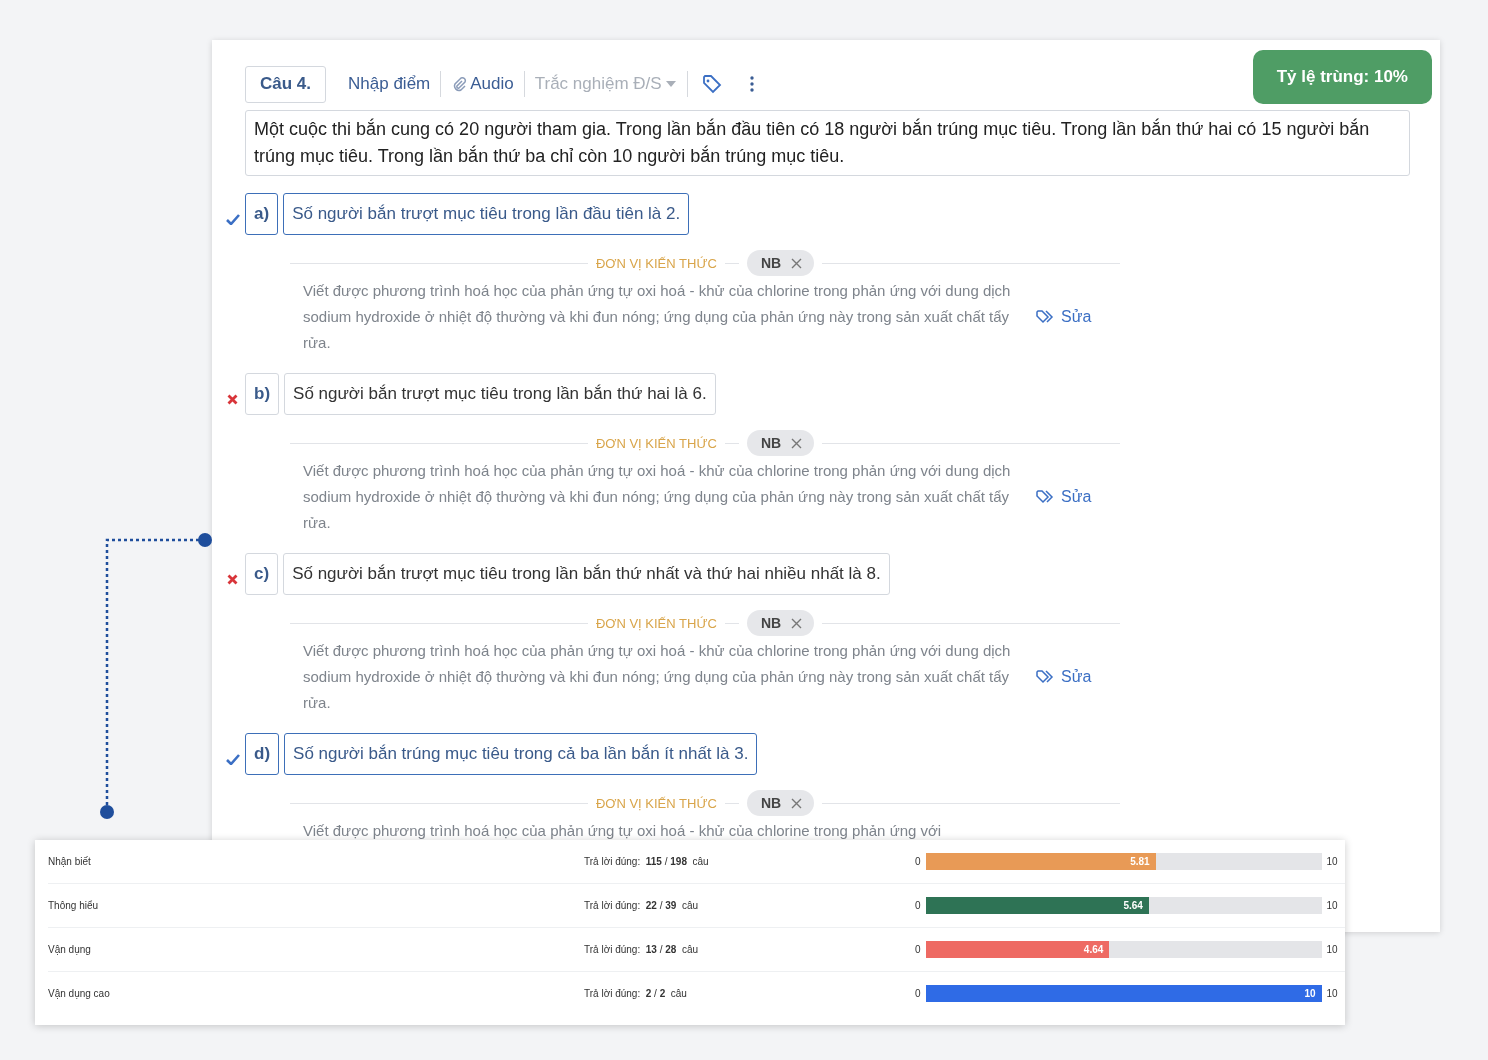 Image resolution: width=1488 pixels, height=1060 pixels. Describe the element at coordinates (70, 861) in the screenshot. I see `level-name: Nhận biết` at that location.